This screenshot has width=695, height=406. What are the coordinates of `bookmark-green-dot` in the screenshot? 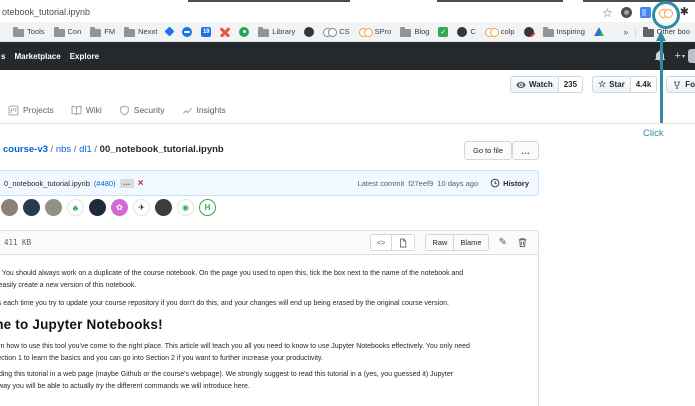 It's located at (244, 31).